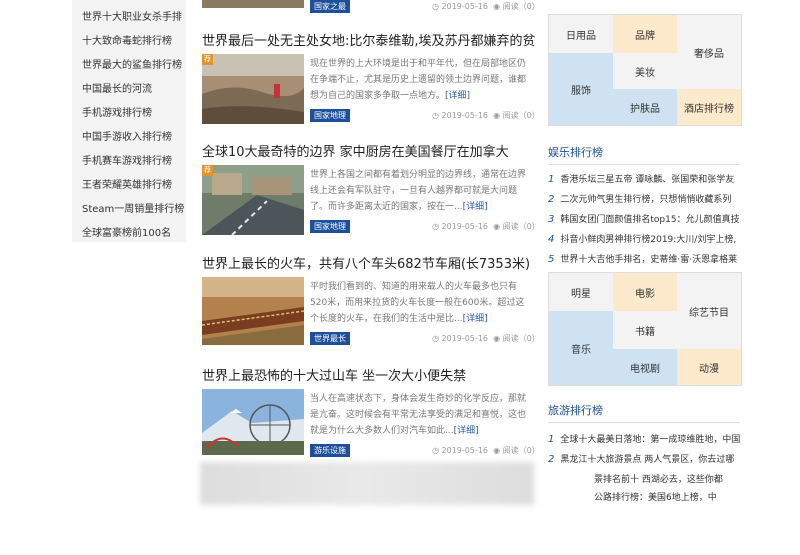  I want to click on left-nav-item: 中国手游收入排行榜, so click(127, 135).